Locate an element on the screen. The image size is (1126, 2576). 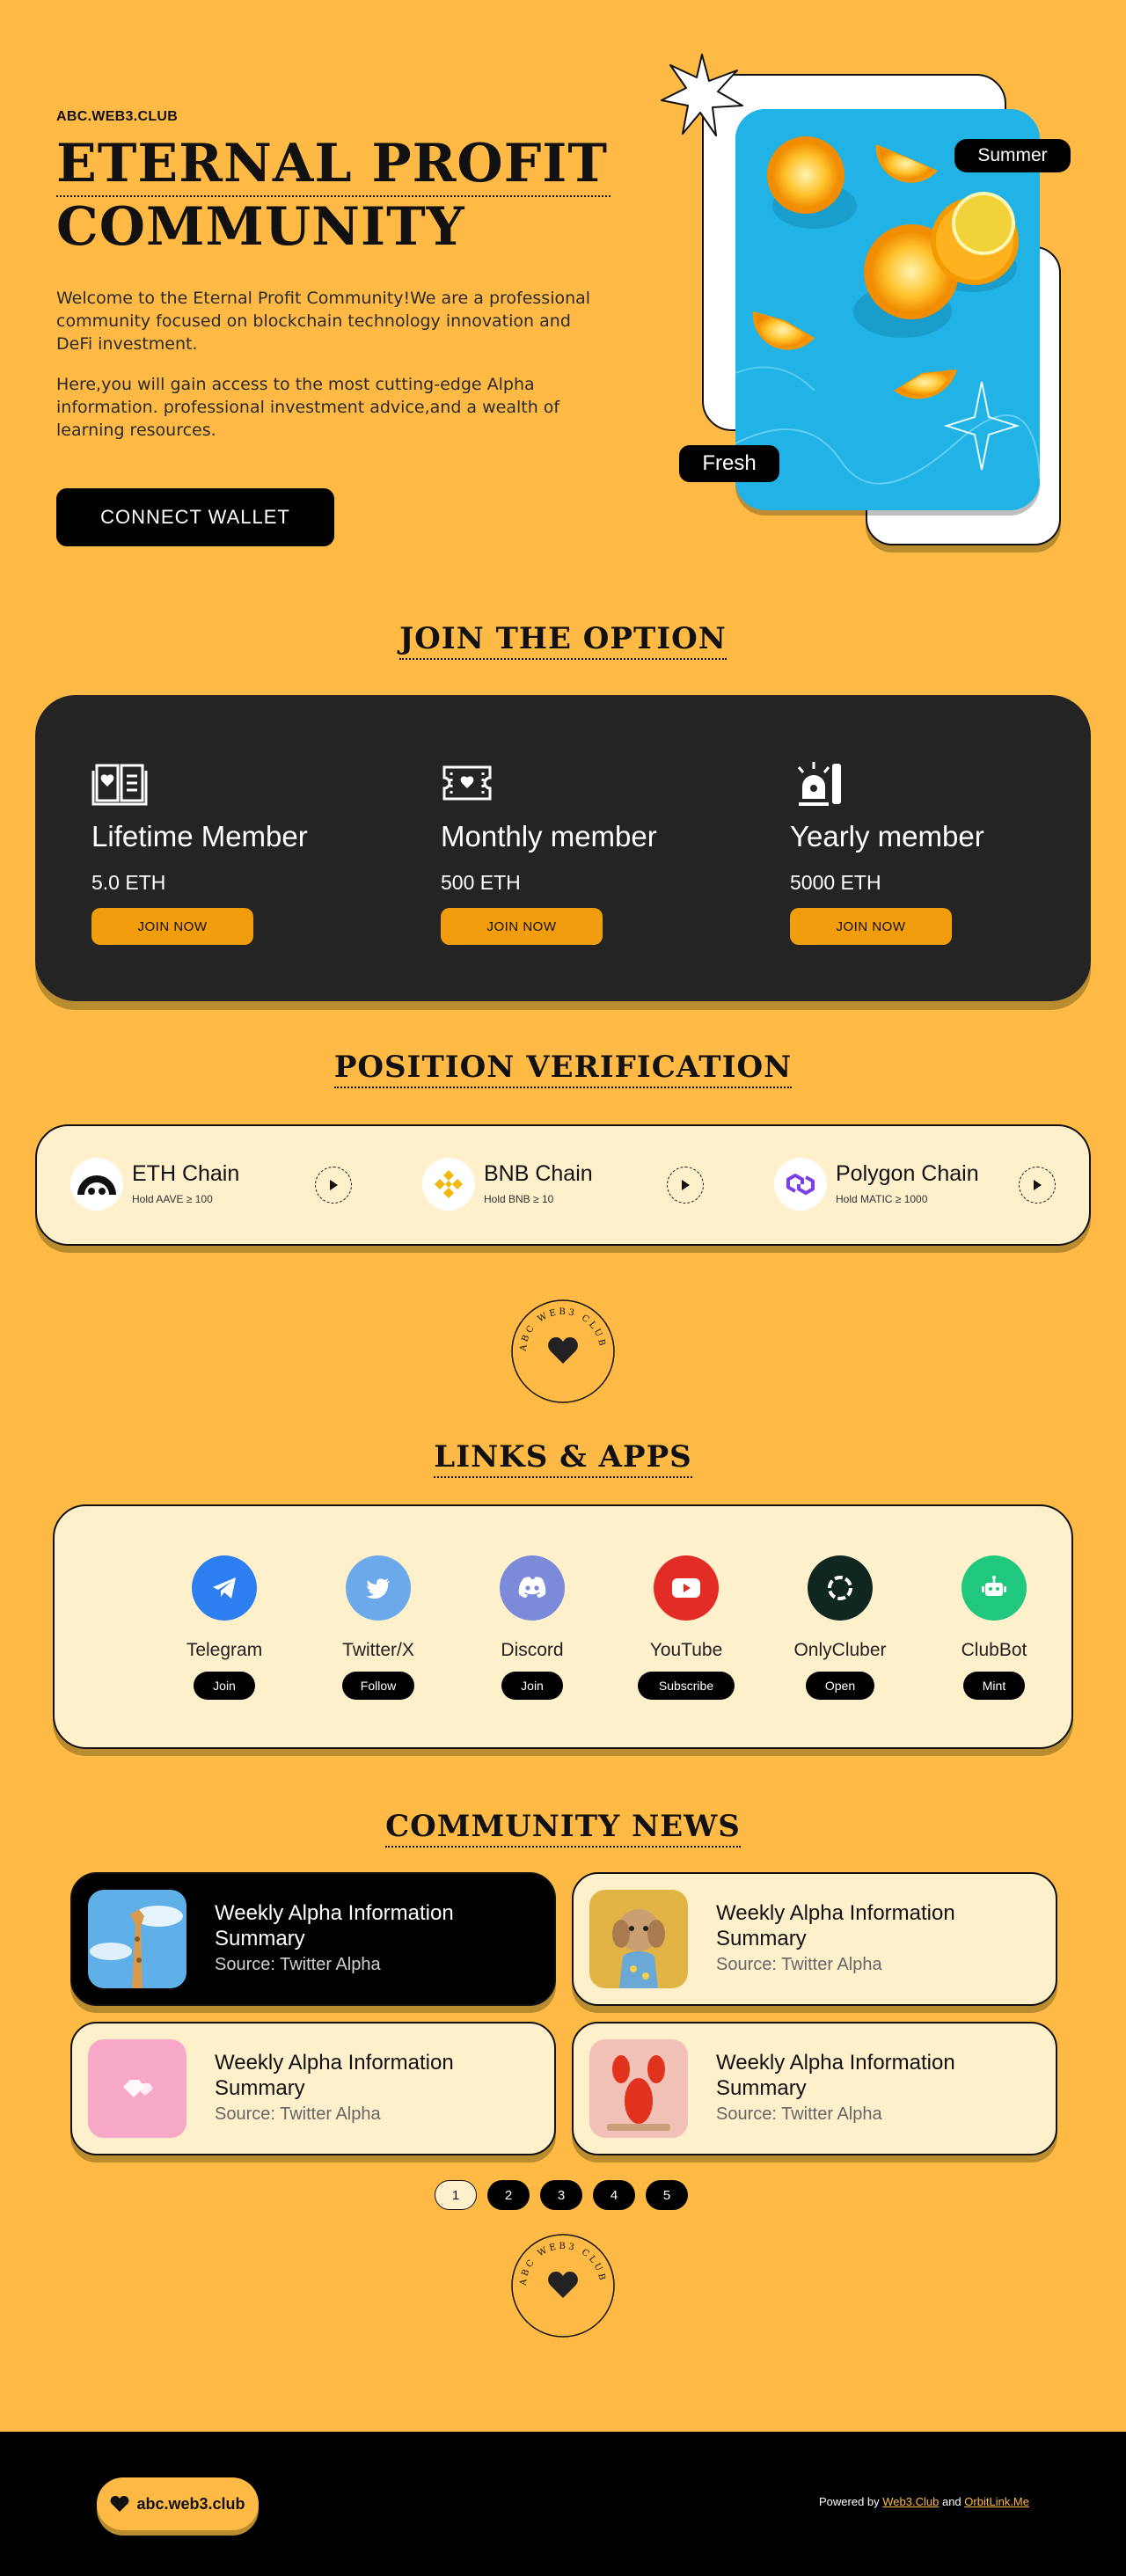
twitter-icon is located at coordinates (378, 1588).